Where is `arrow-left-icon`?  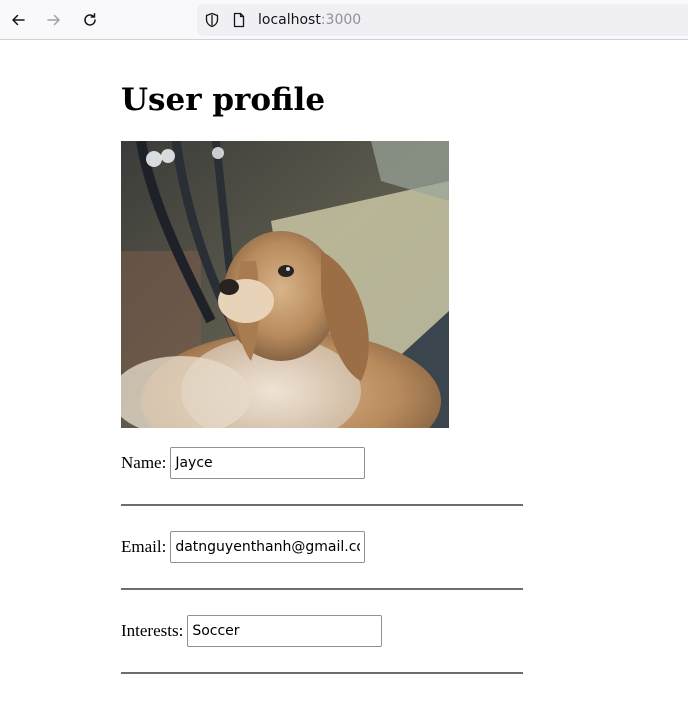
arrow-left-icon is located at coordinates (18, 20).